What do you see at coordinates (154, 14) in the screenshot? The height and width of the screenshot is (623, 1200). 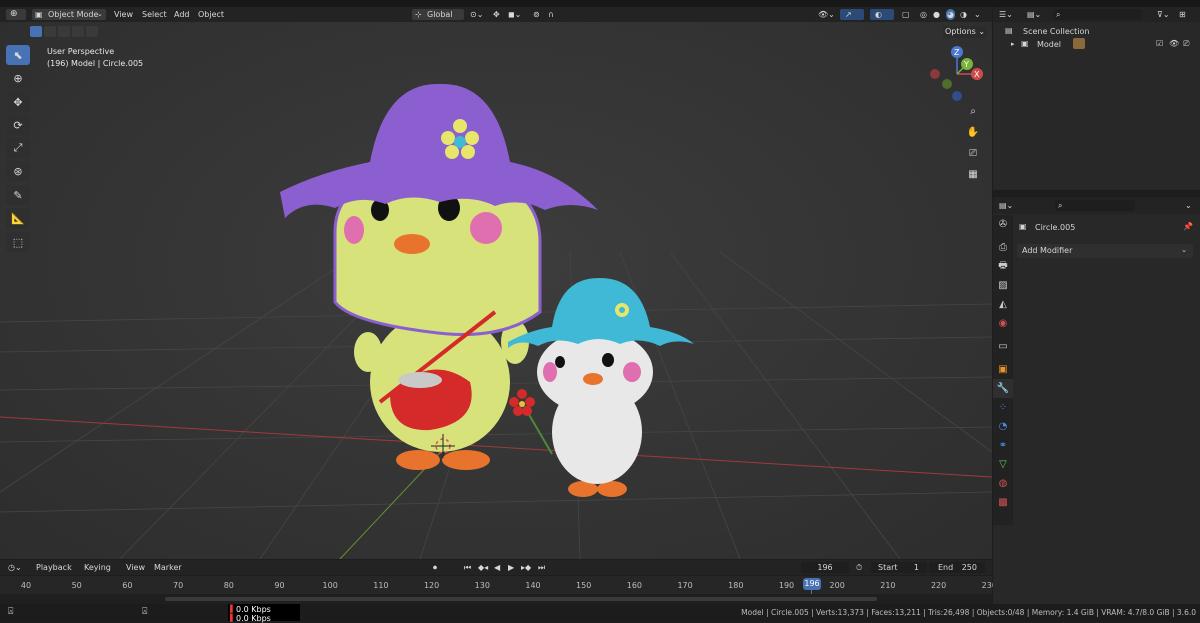 I see `menu-select: Select` at bounding box center [154, 14].